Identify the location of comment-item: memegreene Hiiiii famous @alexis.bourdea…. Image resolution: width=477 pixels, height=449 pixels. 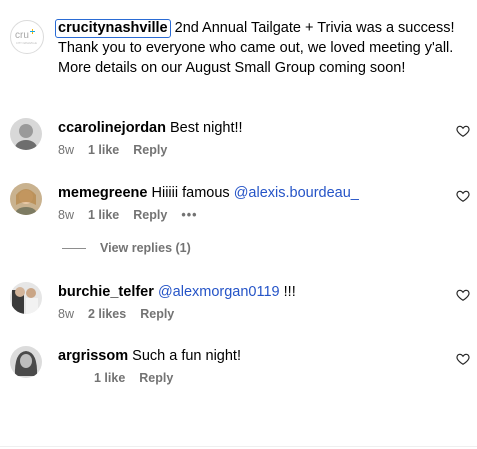
(240, 208).